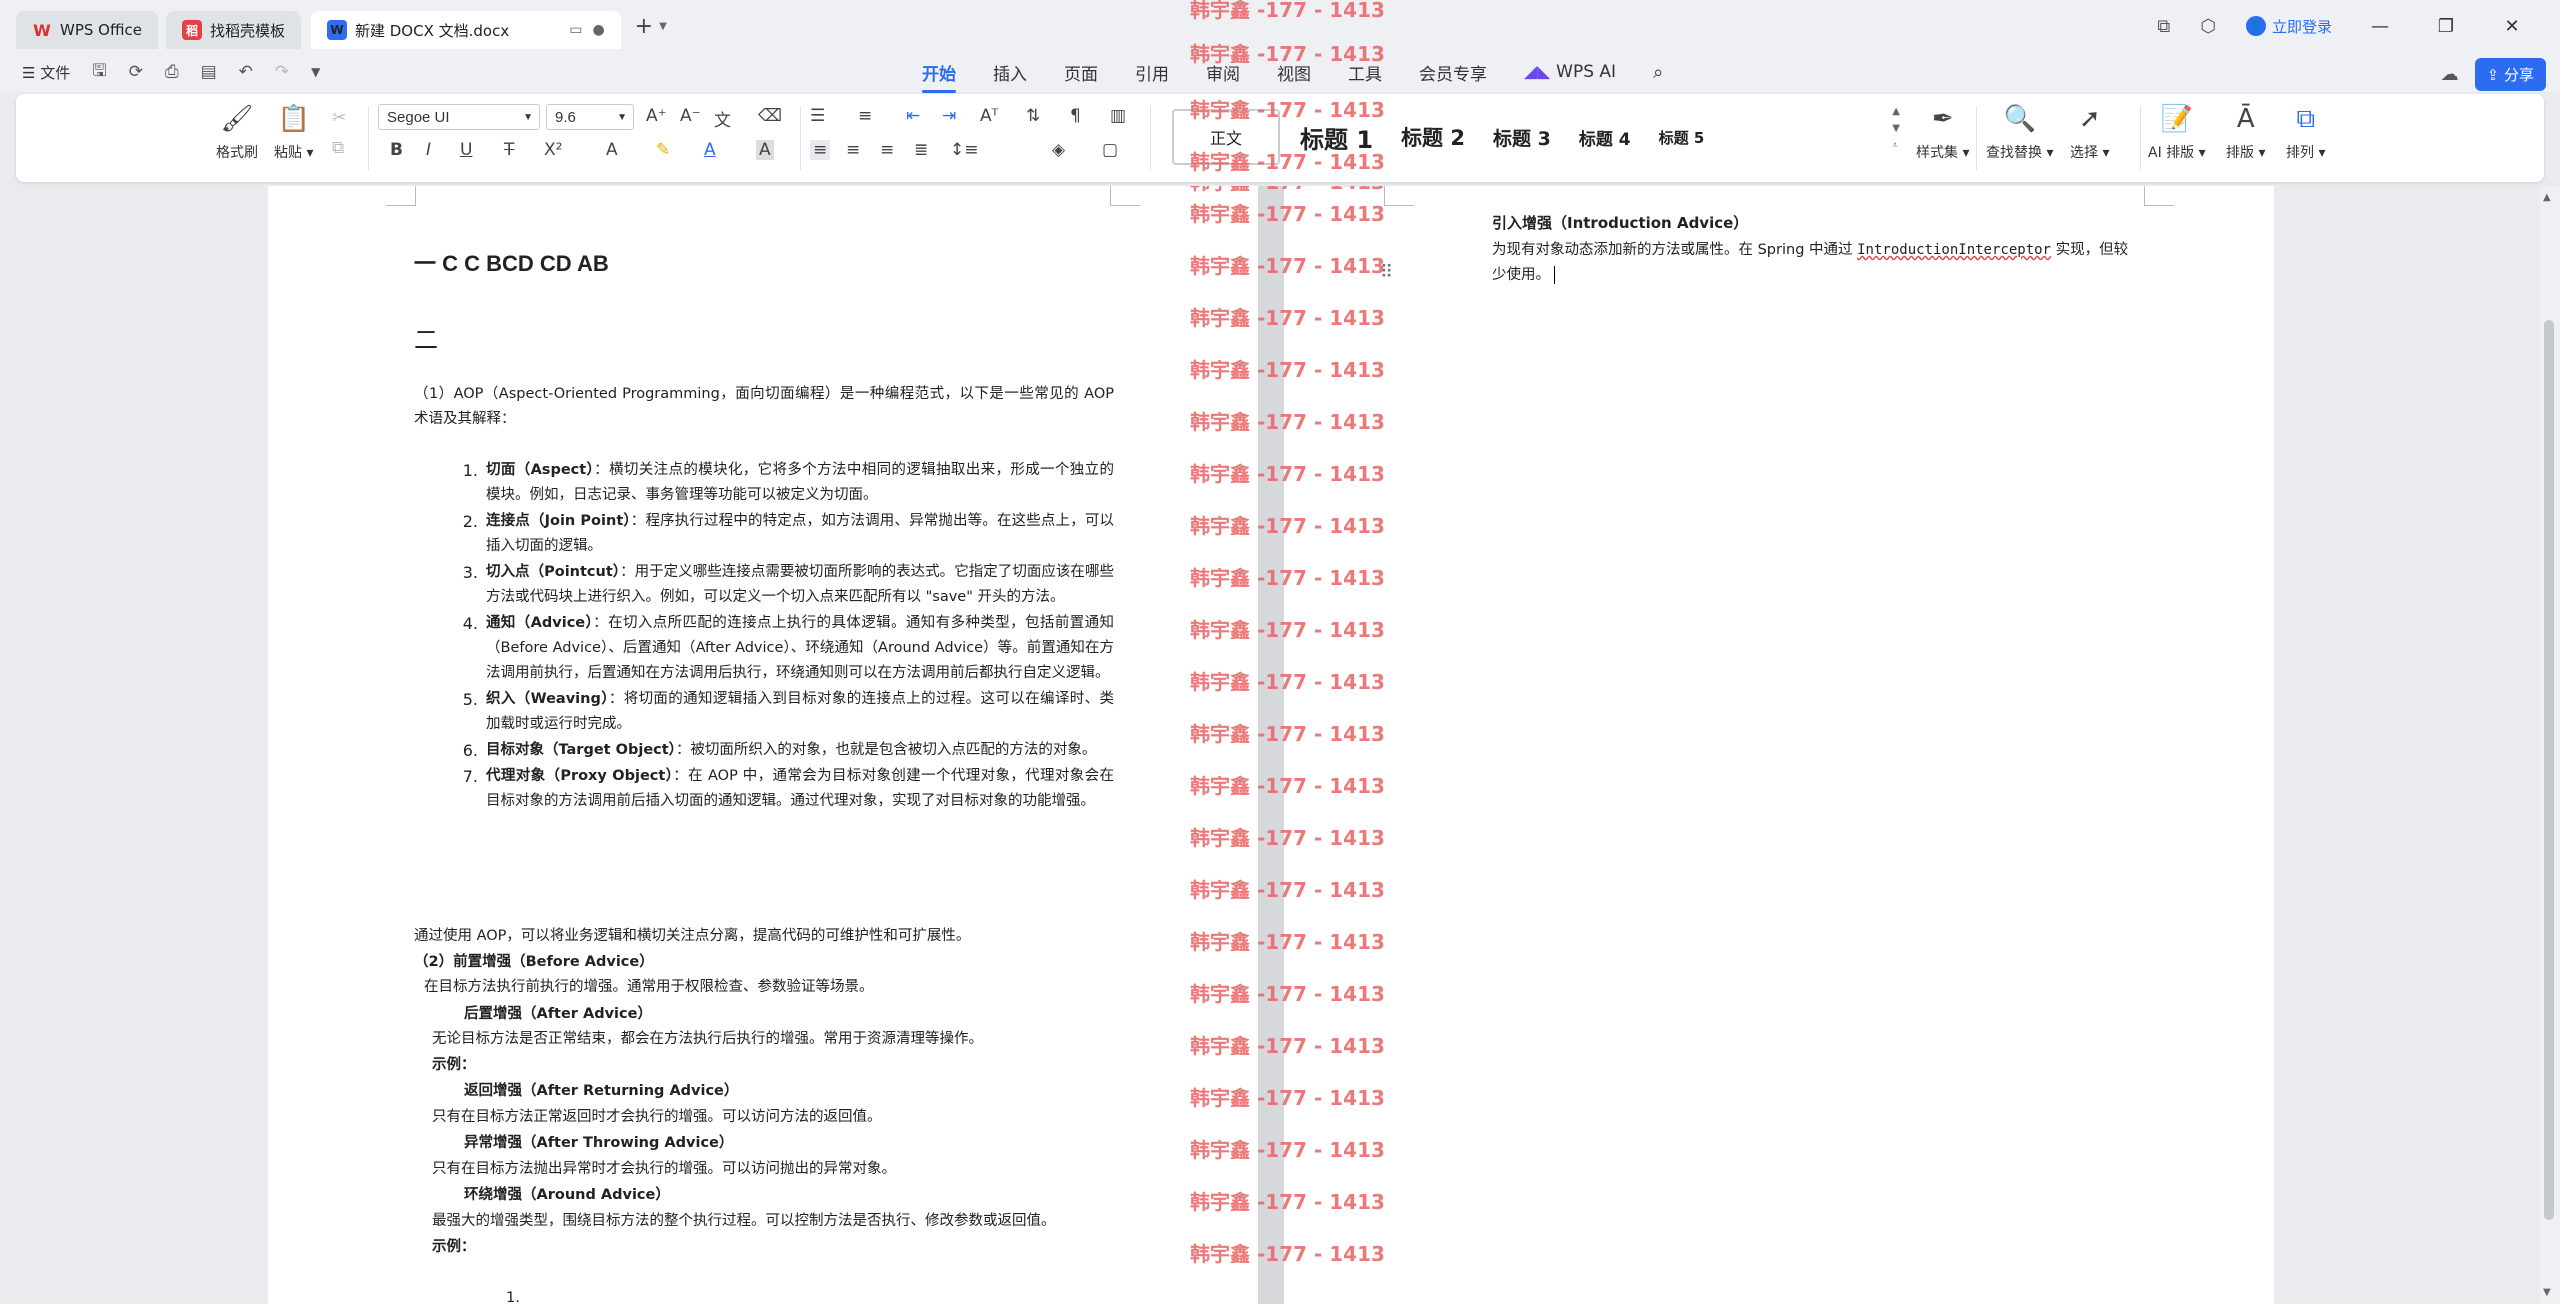 This screenshot has width=2560, height=1304. What do you see at coordinates (722, 118) in the screenshot?
I see `phonetic-icon: 文` at bounding box center [722, 118].